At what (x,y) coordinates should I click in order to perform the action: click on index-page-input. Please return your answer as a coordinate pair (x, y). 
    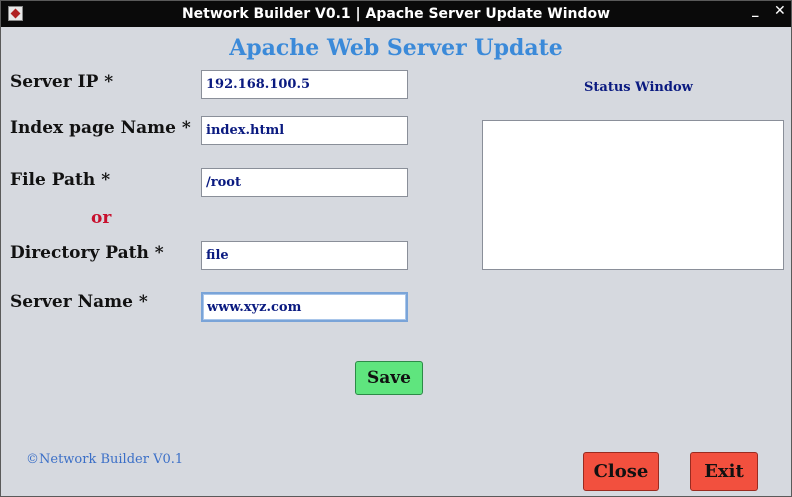
    Looking at the image, I should click on (304, 130).